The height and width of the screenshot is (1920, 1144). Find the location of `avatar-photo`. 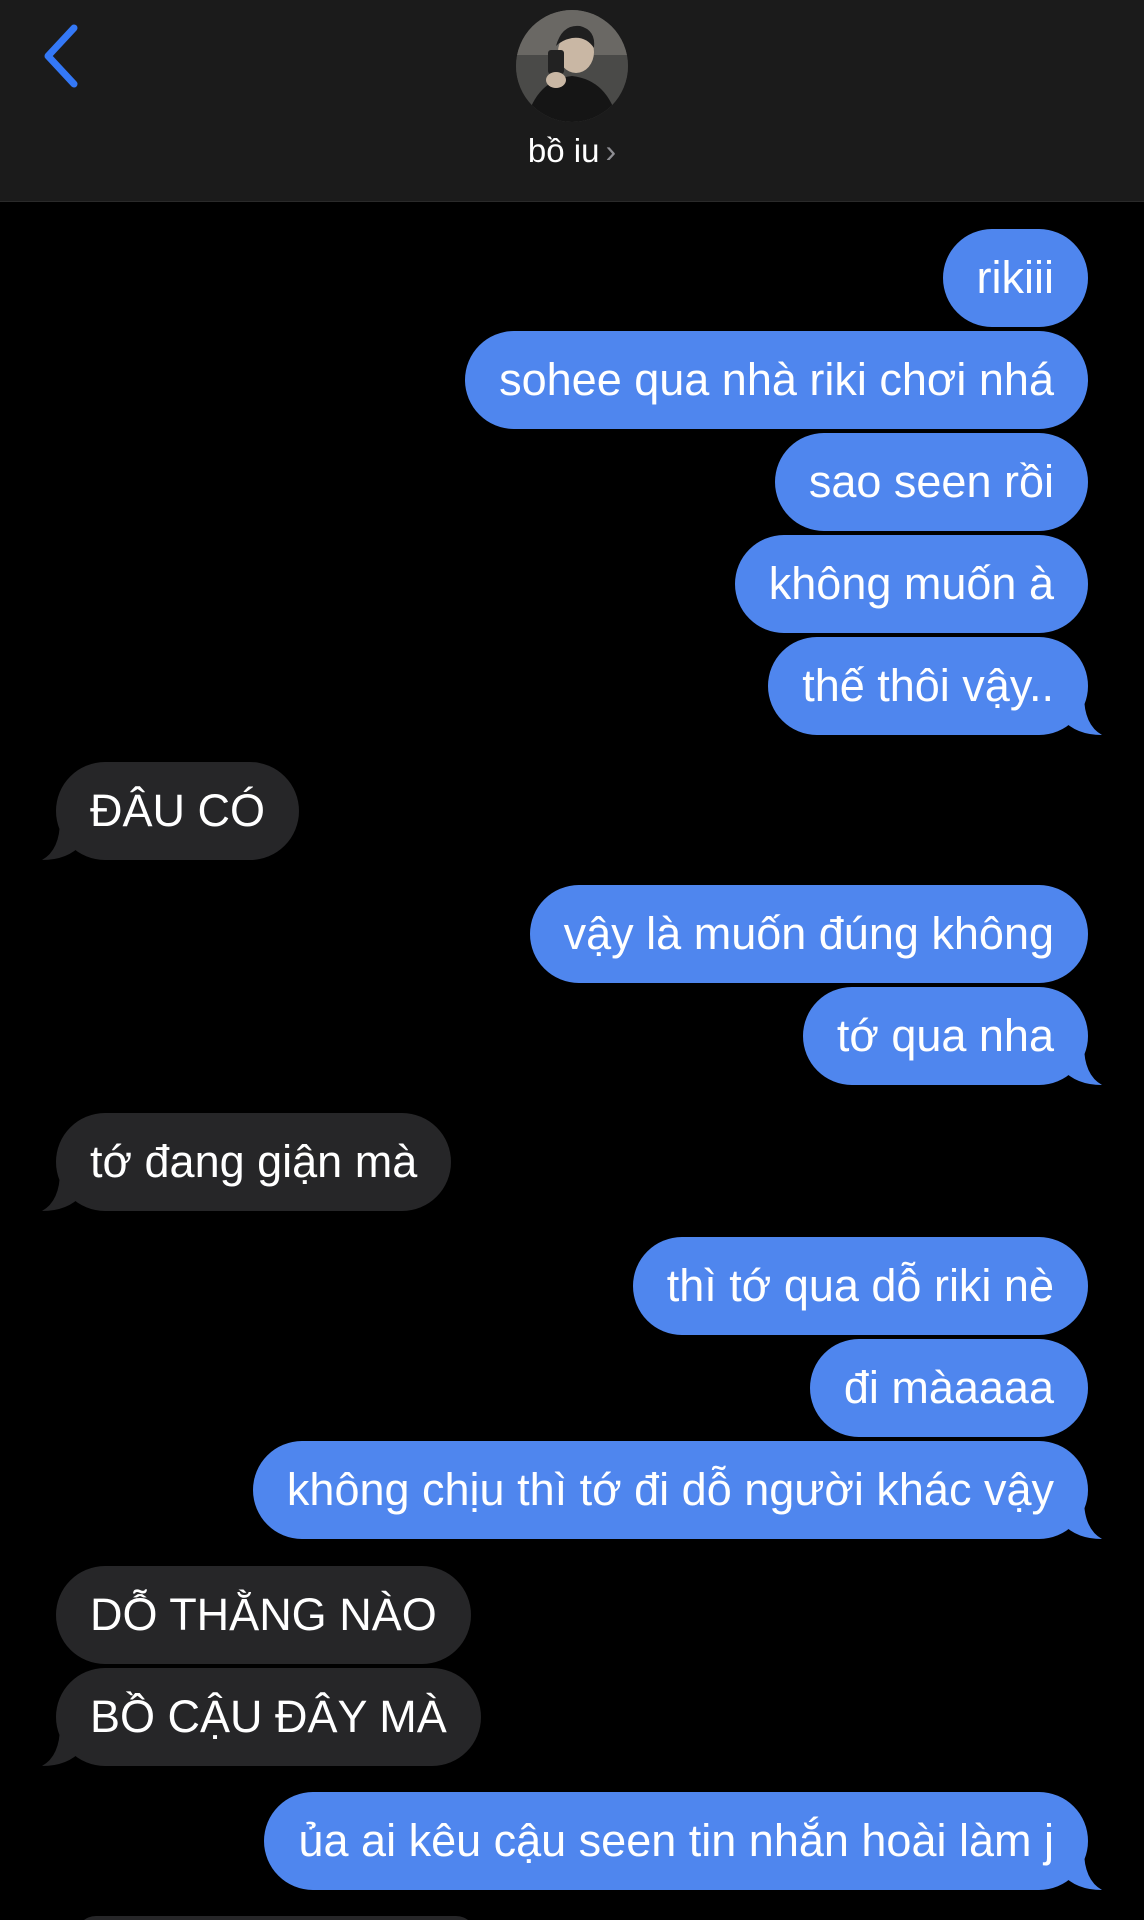

avatar-photo is located at coordinates (572, 66).